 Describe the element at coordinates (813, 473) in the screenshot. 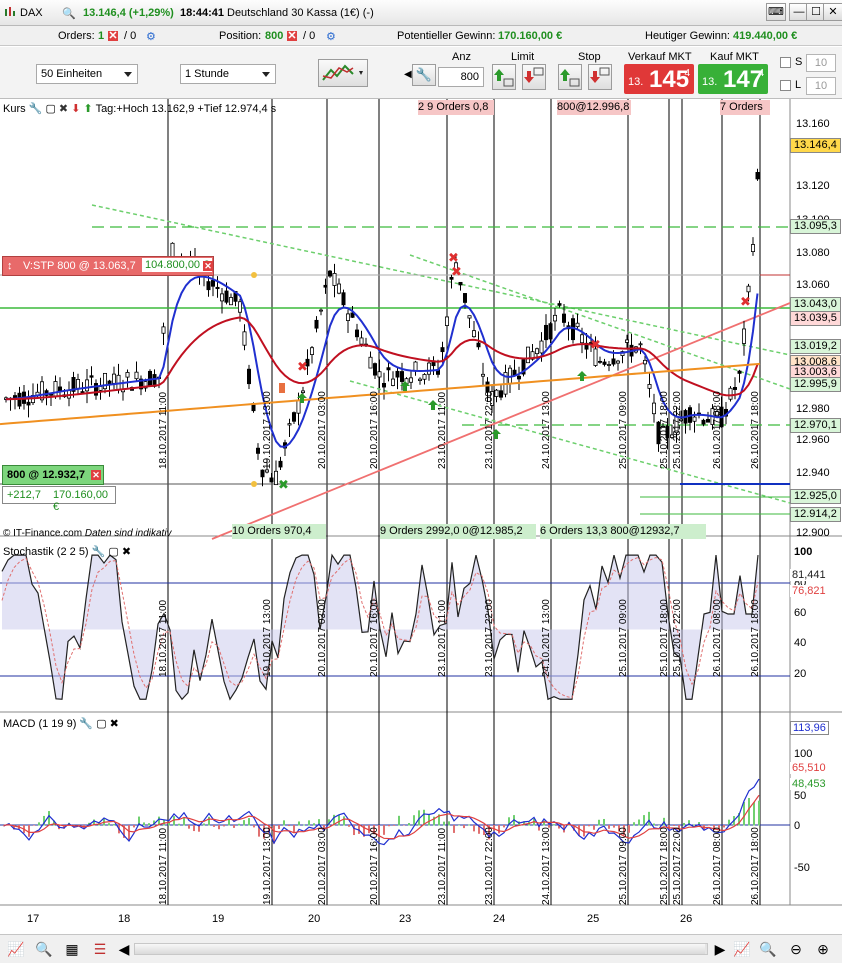

I see `price-axis-tick: 12.940` at that location.